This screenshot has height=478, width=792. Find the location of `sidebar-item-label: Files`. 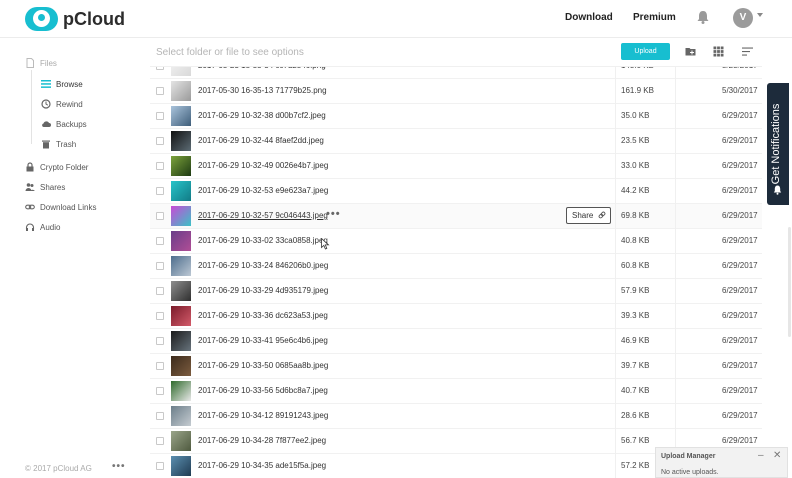

sidebar-item-label: Files is located at coordinates (48, 63).